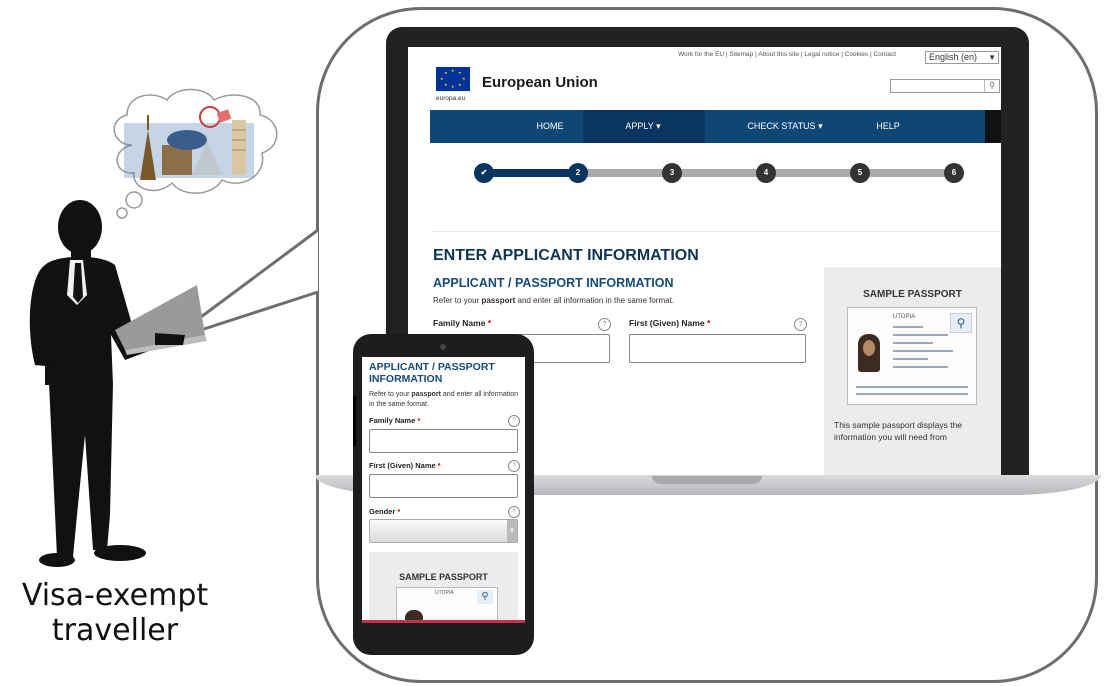 The width and height of the screenshot is (1105, 686). I want to click on nav-end-block, so click(993, 126).